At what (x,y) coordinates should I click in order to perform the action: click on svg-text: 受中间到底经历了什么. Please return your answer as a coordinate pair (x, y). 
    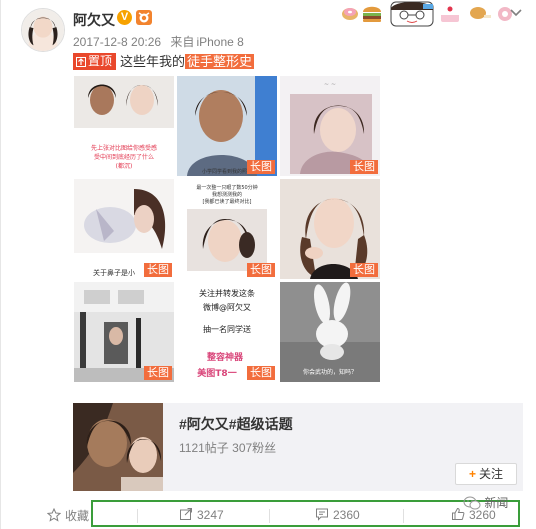
    Looking at the image, I should click on (124, 157).